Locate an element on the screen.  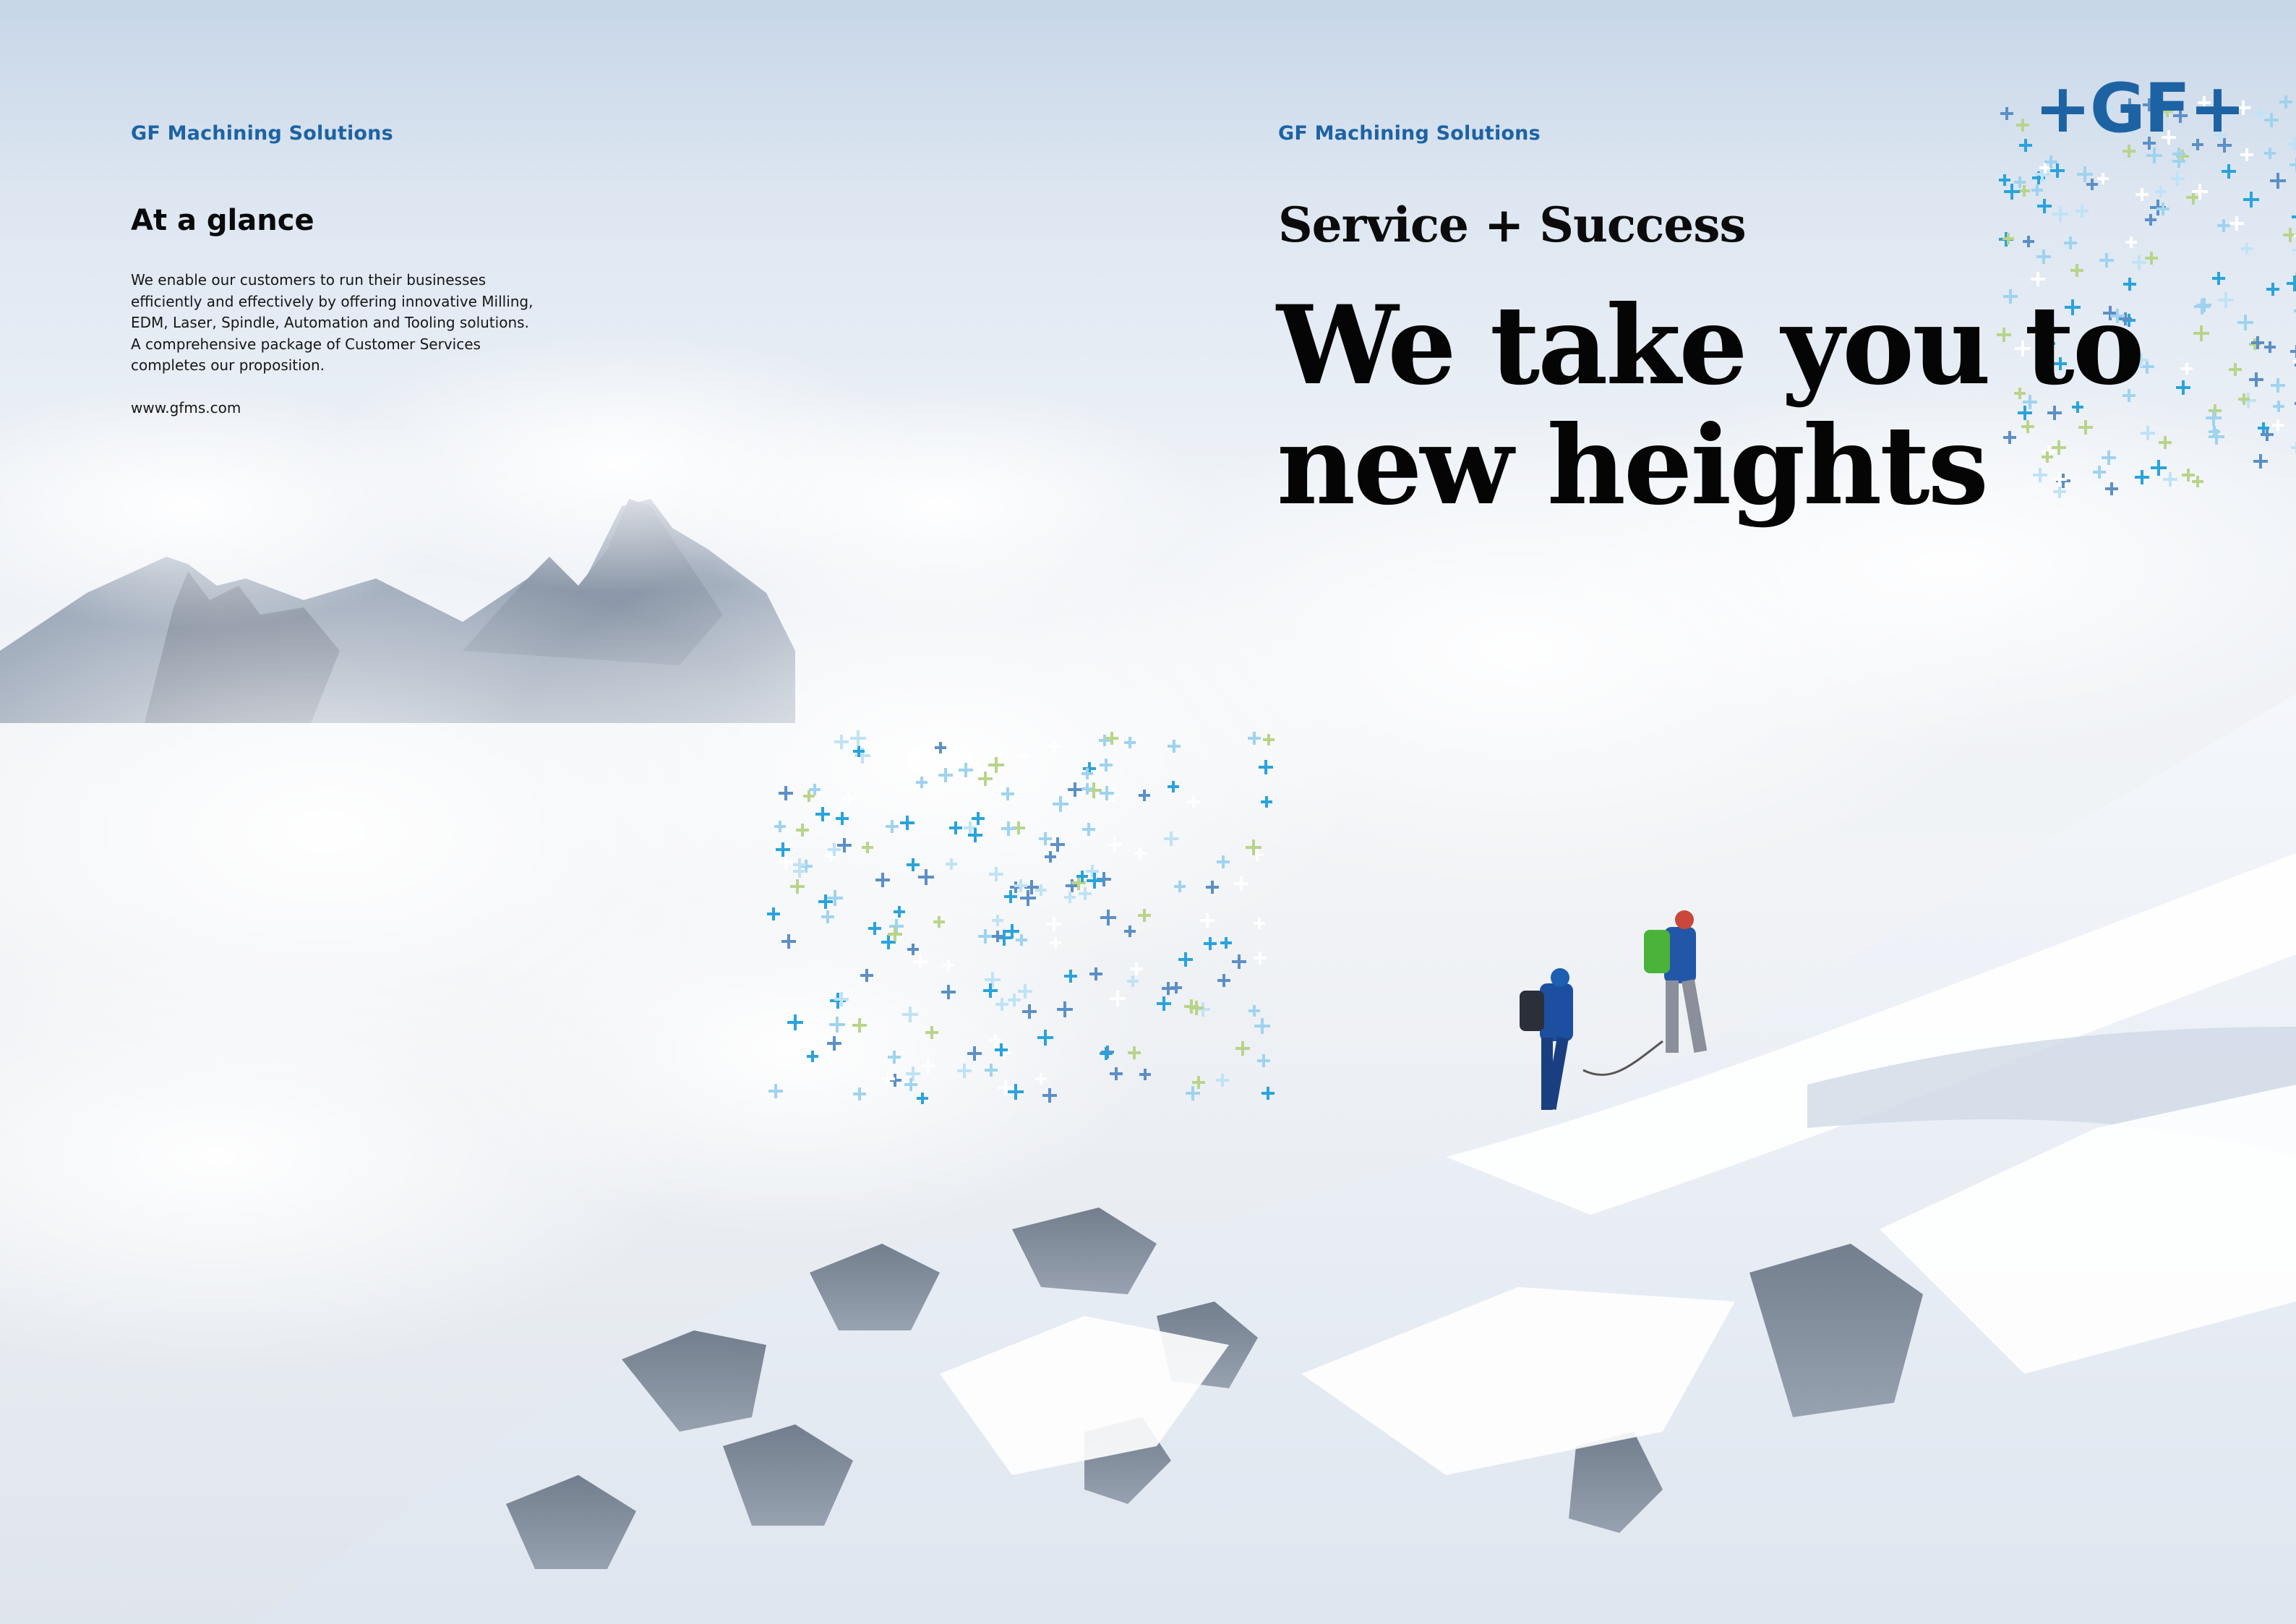
brand-name-left: GF Machining Solutions is located at coordinates (262, 133).